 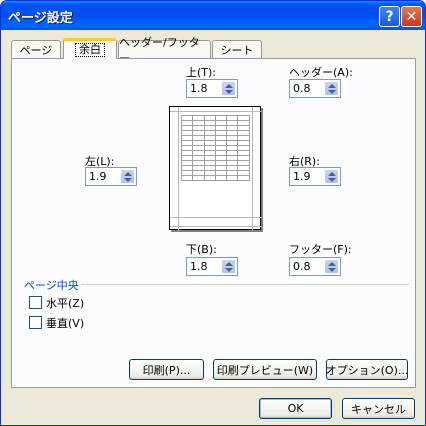 I want to click on top-margin-stepper, so click(x=228, y=88).